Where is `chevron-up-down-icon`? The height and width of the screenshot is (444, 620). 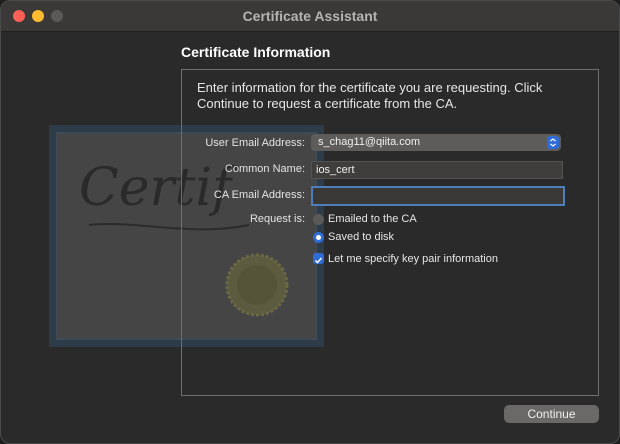
chevron-up-down-icon is located at coordinates (553, 142).